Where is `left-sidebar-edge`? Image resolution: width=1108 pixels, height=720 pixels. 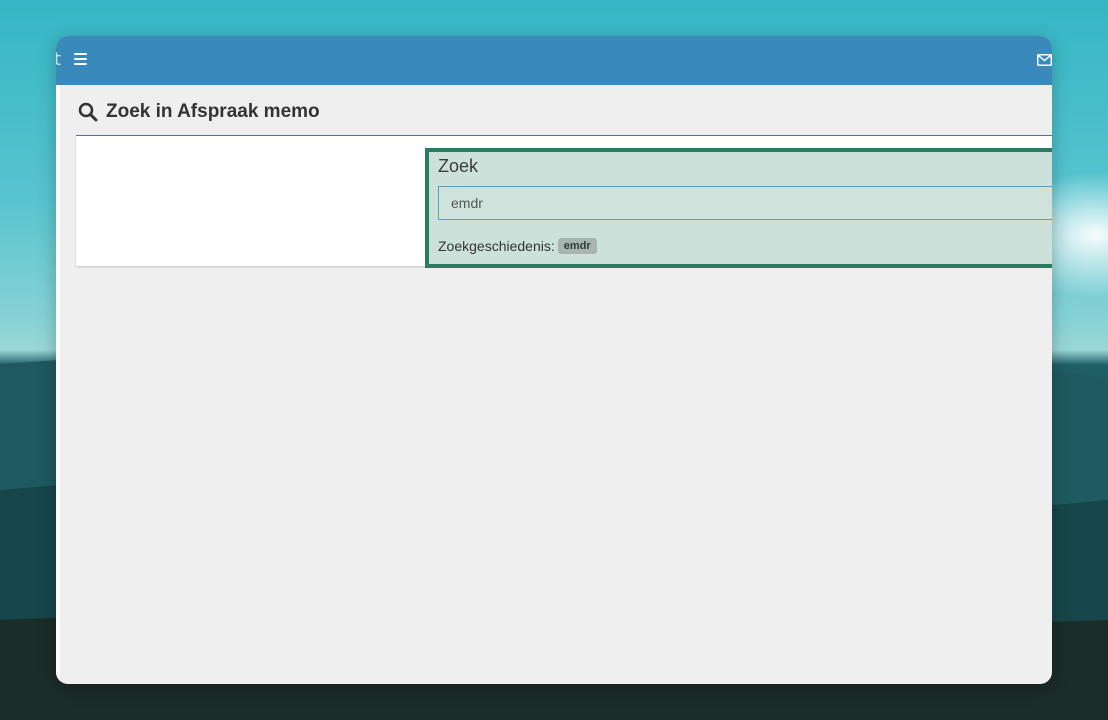
left-sidebar-edge is located at coordinates (58, 384).